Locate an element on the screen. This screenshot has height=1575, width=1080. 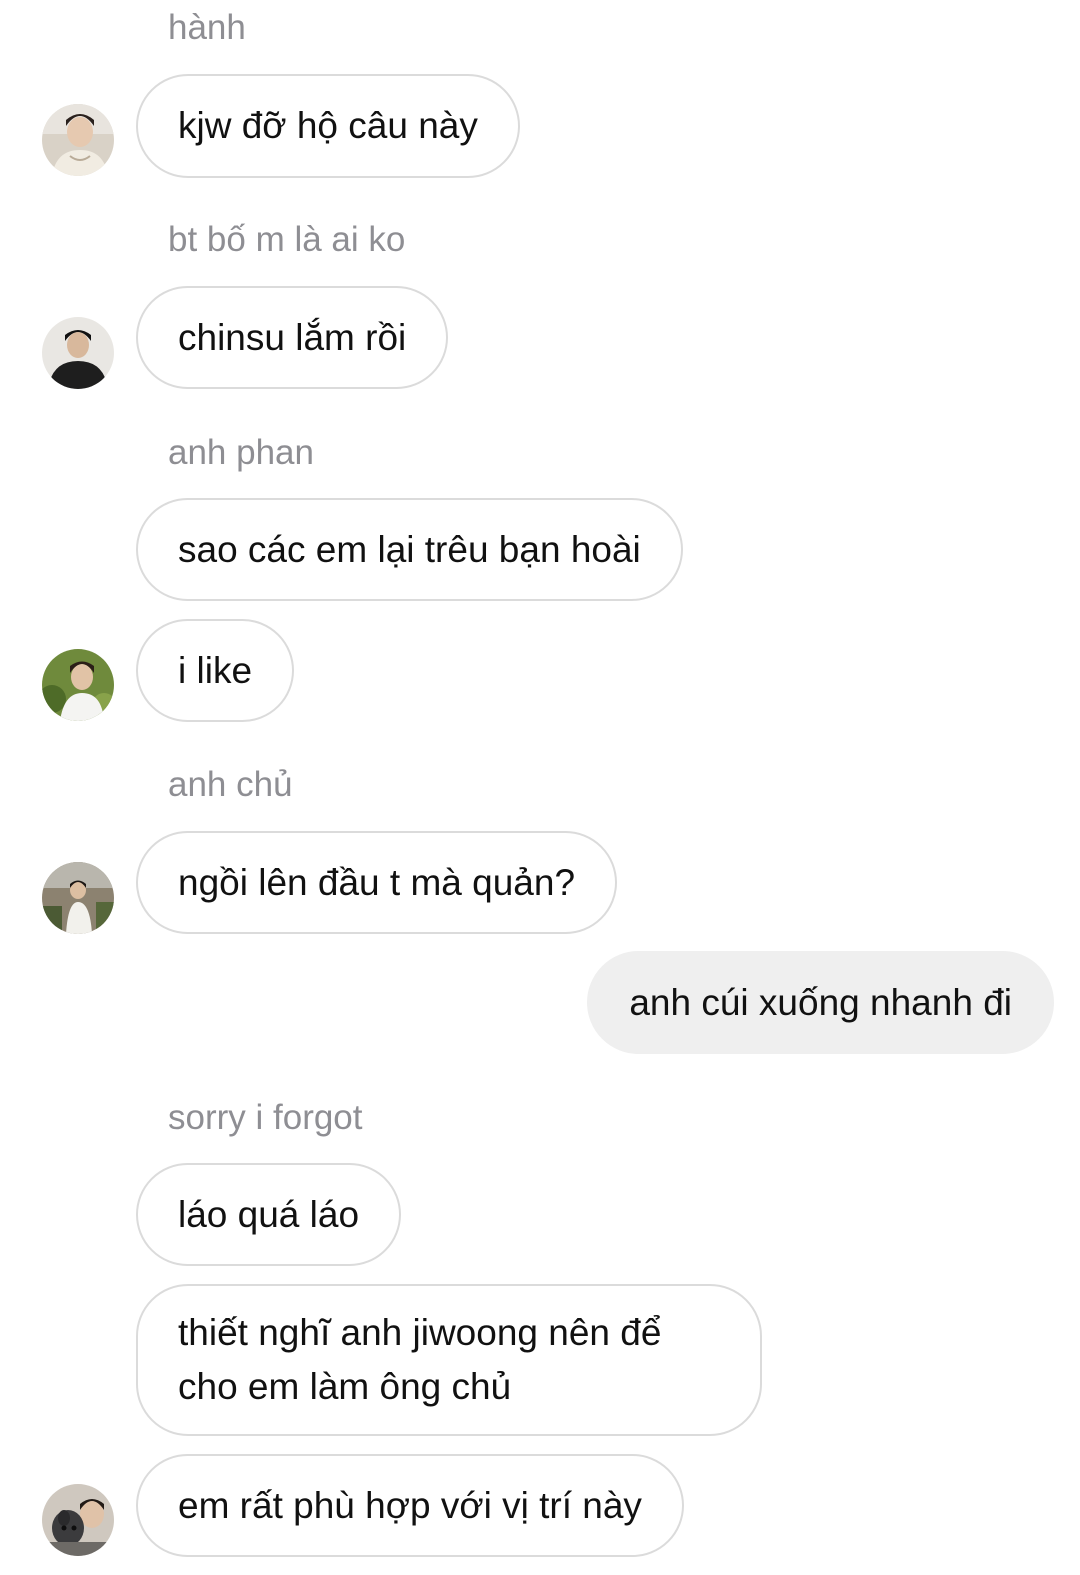
message-bubble: sao các em lại trêu bạn hoài is located at coordinates (409, 549).